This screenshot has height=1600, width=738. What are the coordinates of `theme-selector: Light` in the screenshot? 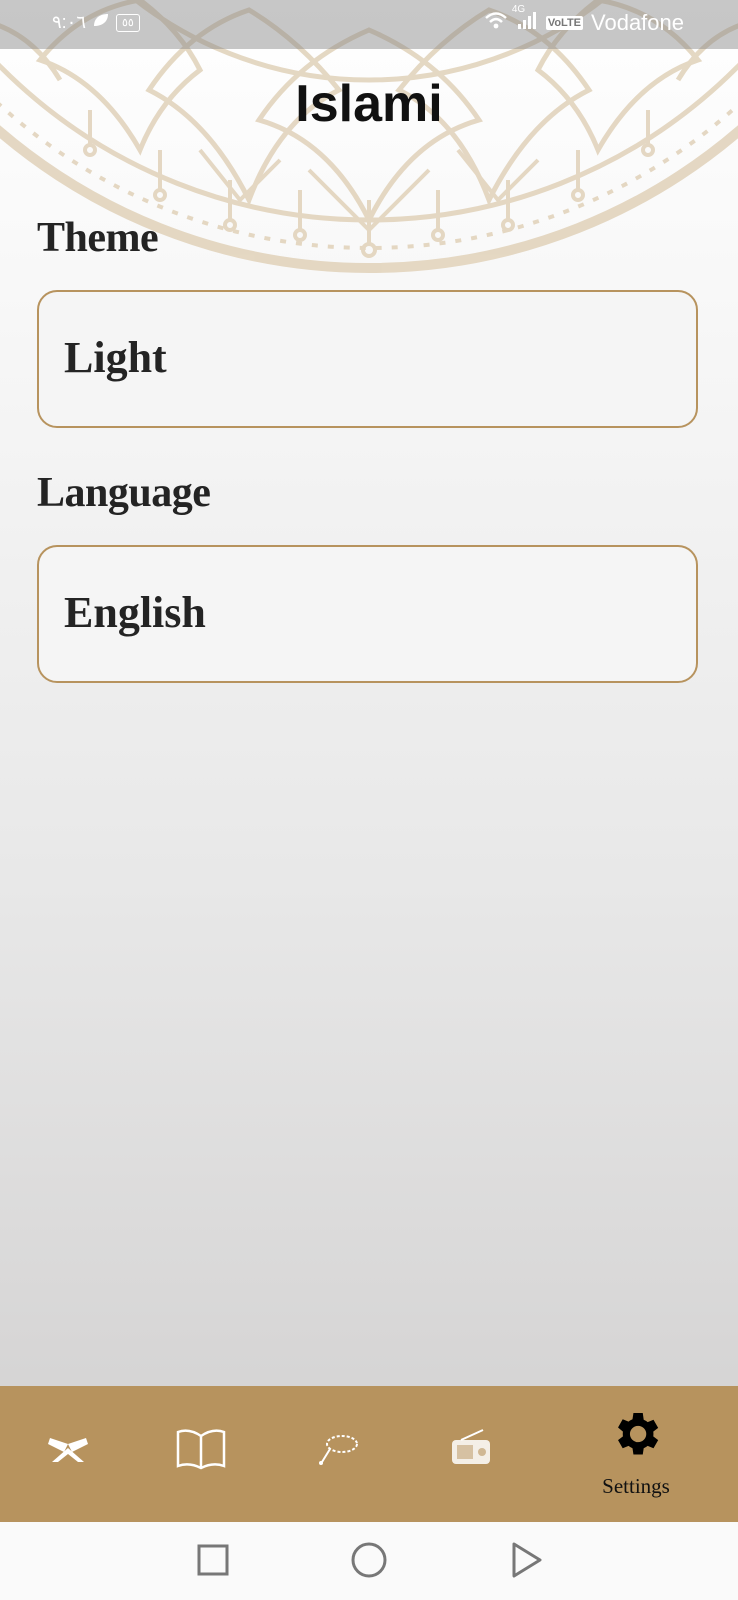 It's located at (367, 359).